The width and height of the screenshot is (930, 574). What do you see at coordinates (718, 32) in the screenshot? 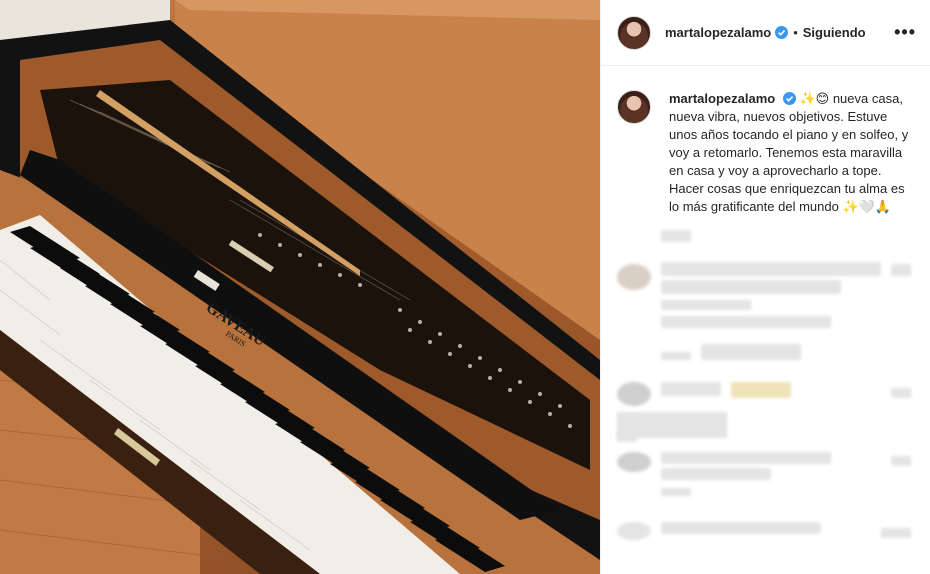
I see `header-username: martalopezalamo` at bounding box center [718, 32].